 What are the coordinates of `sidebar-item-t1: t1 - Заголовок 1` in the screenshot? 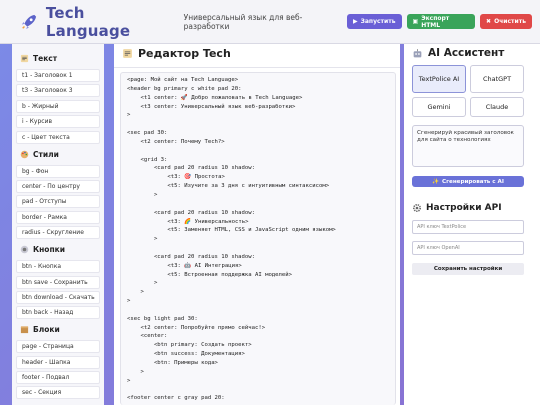 It's located at (58, 75).